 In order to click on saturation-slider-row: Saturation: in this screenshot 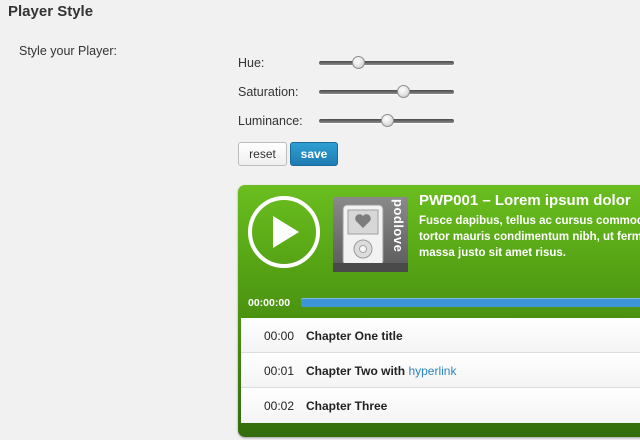, I will do `click(353, 92)`.